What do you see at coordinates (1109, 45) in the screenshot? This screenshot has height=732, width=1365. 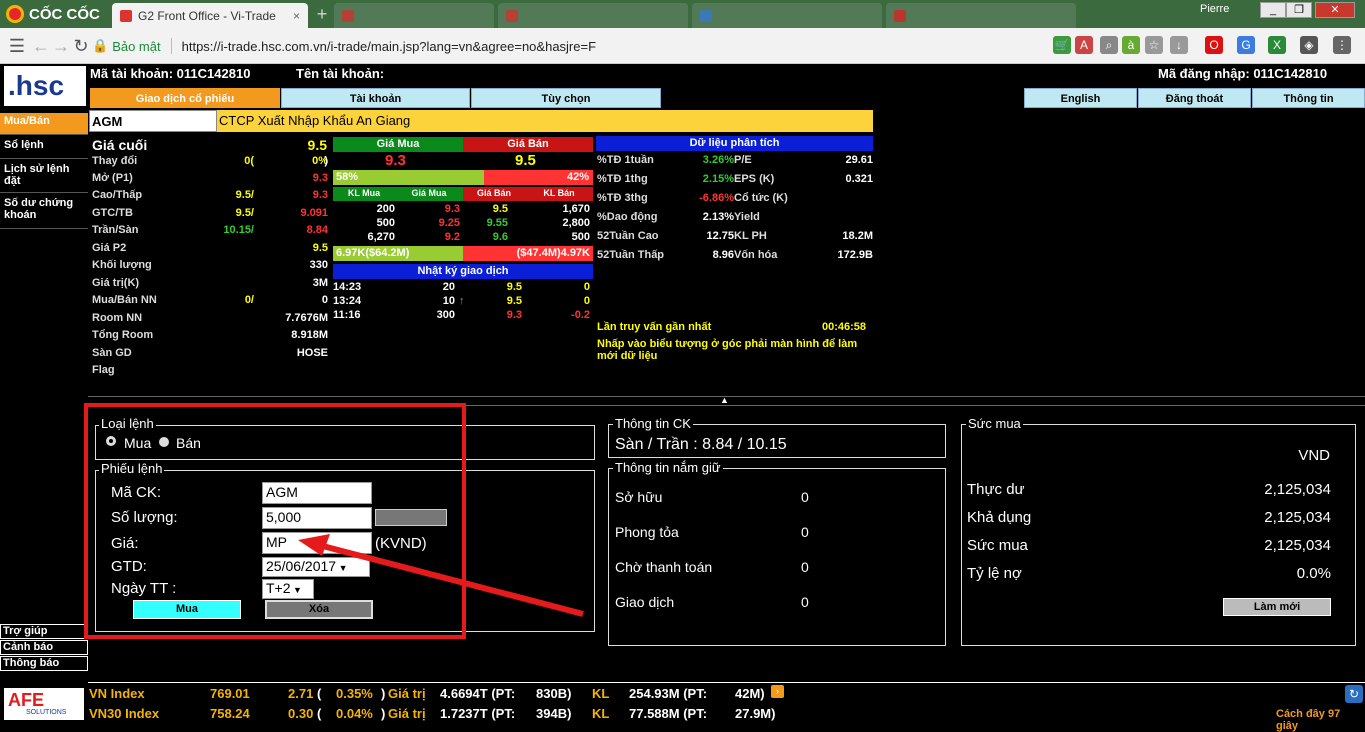 I see `zoom-icon: ⌕` at bounding box center [1109, 45].